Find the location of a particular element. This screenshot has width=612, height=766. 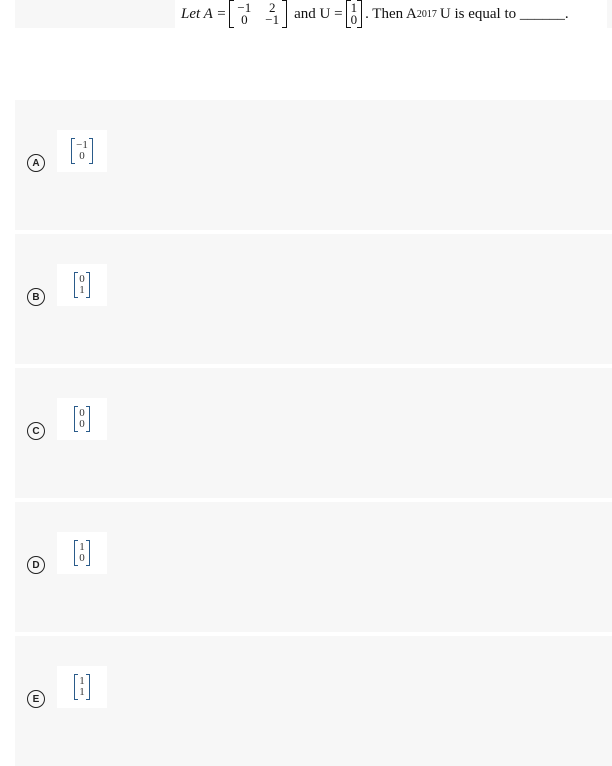

matrix-cell: −1 is located at coordinates (272, 19).